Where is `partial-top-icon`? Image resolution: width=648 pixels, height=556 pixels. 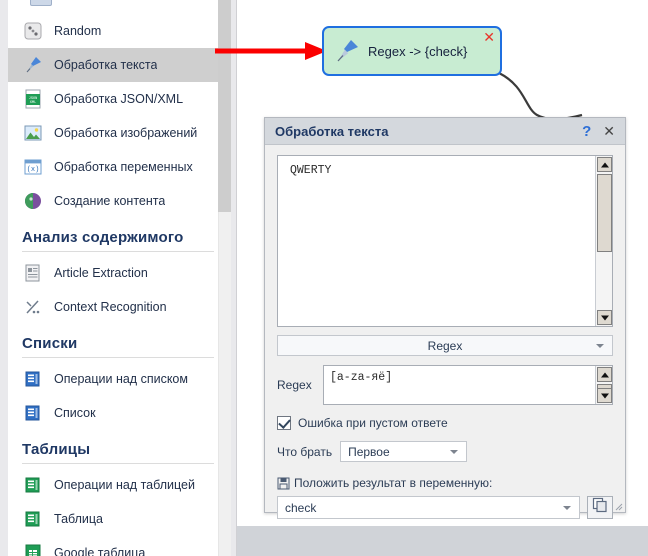
partial-top-icon is located at coordinates (41, 3).